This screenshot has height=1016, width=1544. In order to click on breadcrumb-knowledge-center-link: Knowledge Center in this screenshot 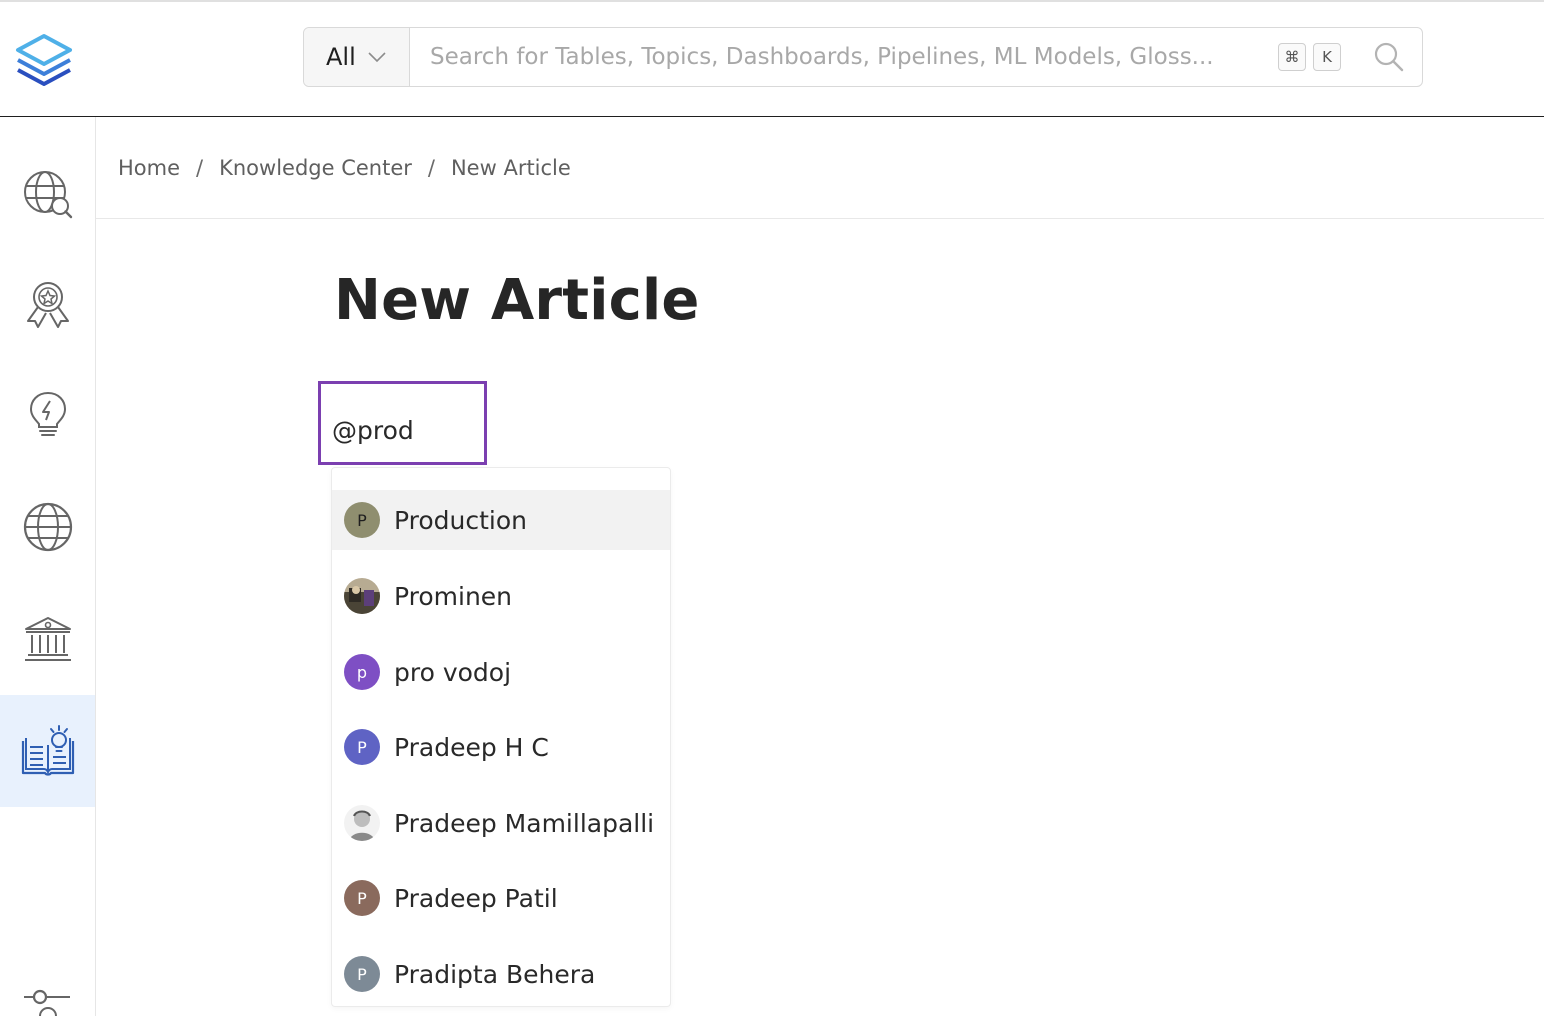, I will do `click(315, 168)`.